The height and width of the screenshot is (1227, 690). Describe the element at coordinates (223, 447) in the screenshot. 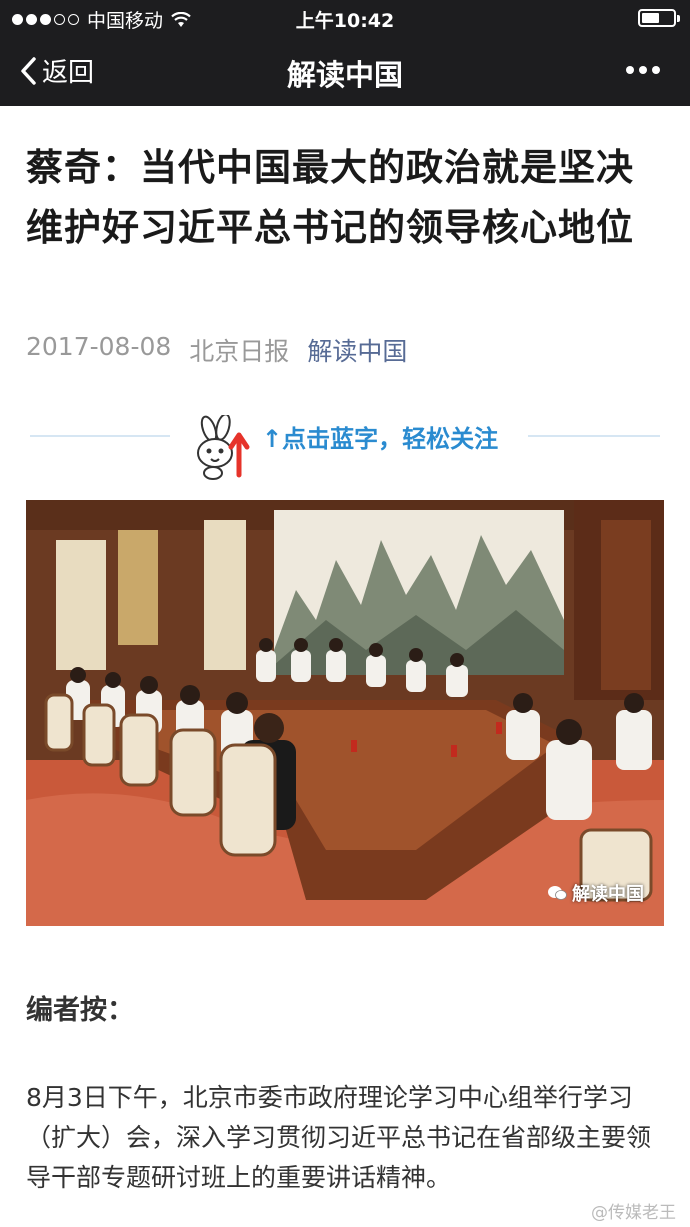

I see `rabbit-mascot-icon` at that location.